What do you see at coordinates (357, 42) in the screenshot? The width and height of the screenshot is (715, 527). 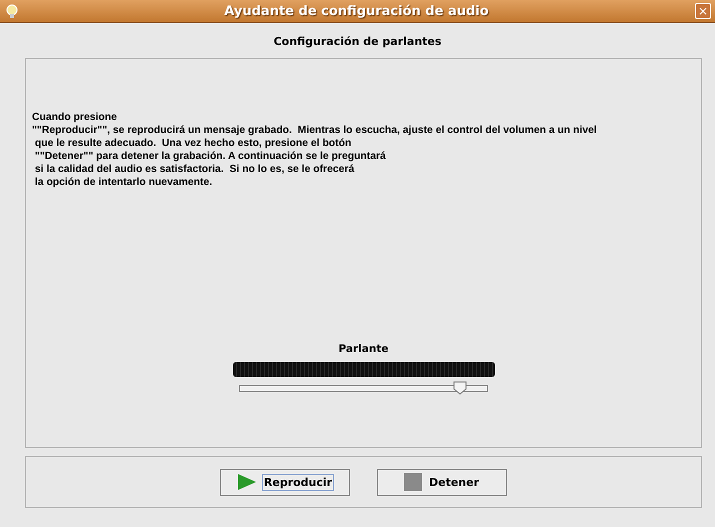 I see `page-heading: Configuración de parlantes` at bounding box center [357, 42].